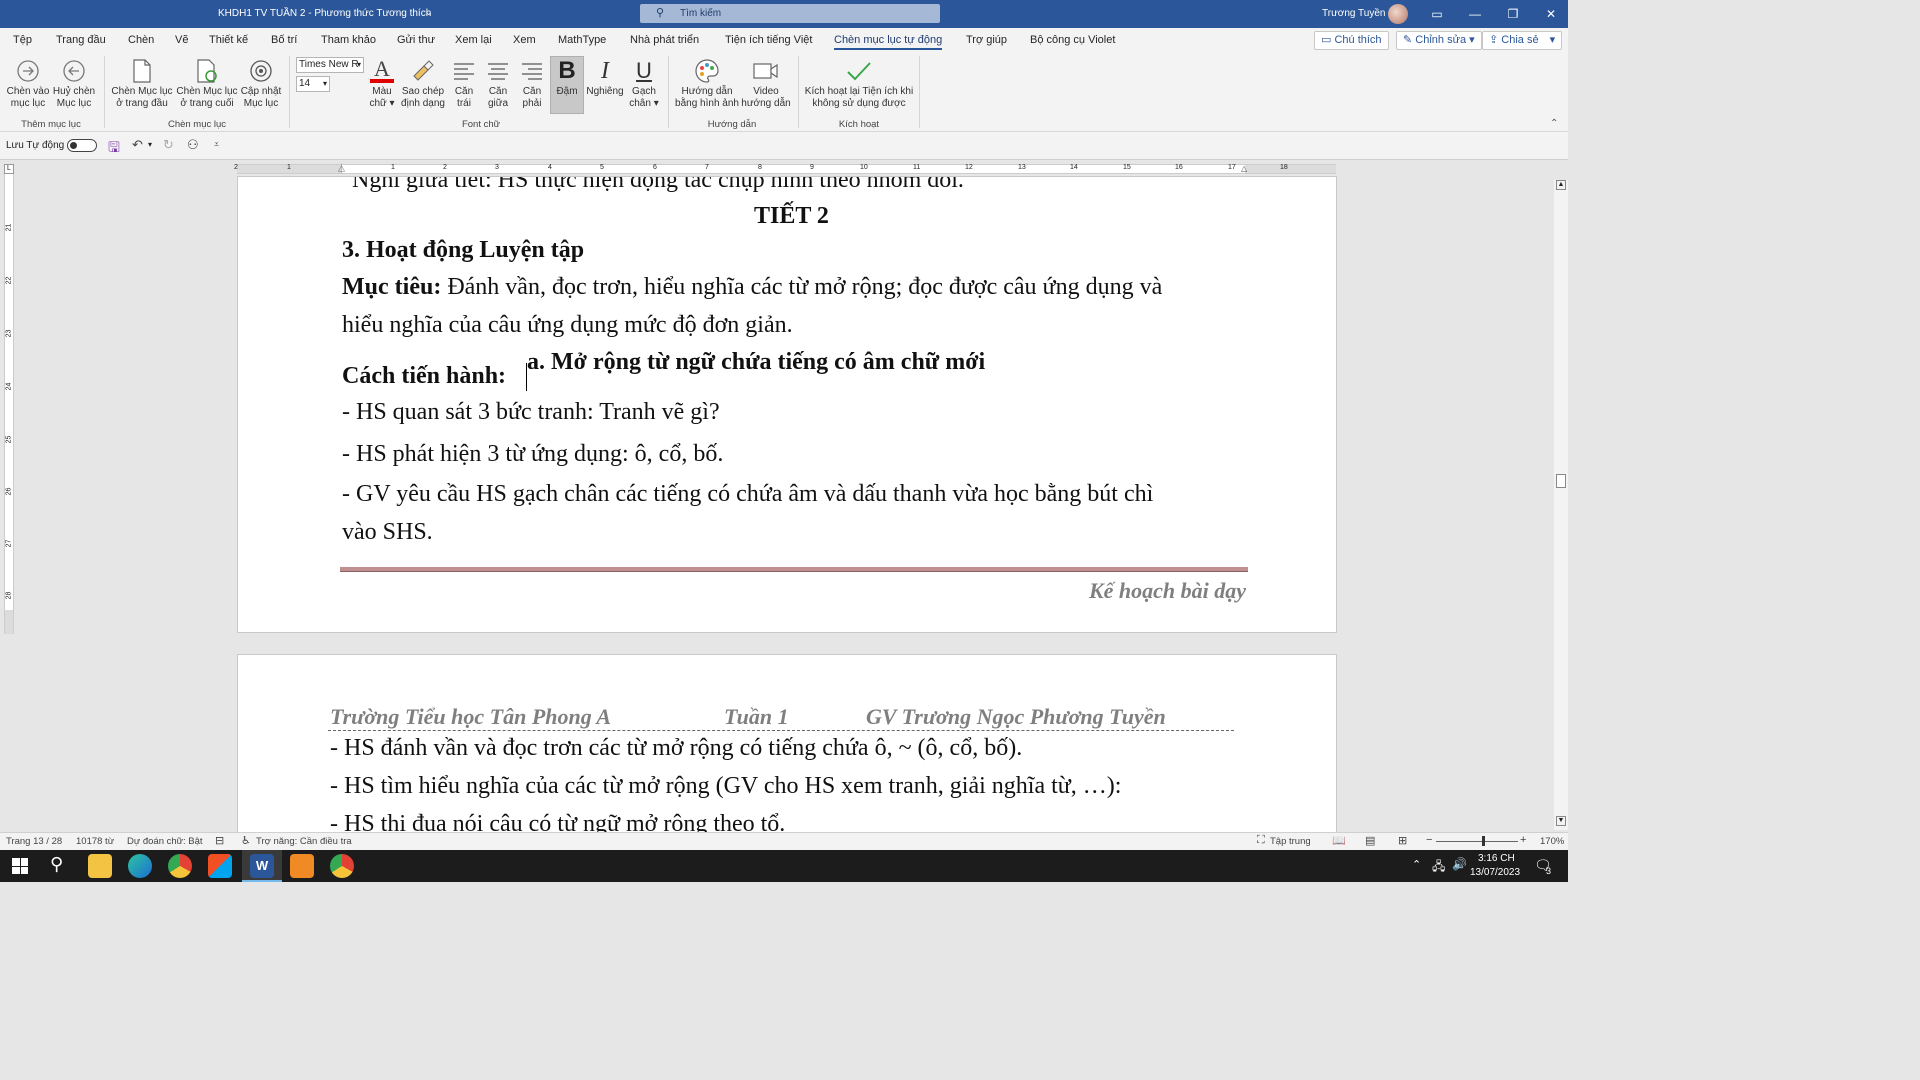 The height and width of the screenshot is (1080, 1920). Describe the element at coordinates (142, 71) in the screenshot. I see `document-icon` at that location.